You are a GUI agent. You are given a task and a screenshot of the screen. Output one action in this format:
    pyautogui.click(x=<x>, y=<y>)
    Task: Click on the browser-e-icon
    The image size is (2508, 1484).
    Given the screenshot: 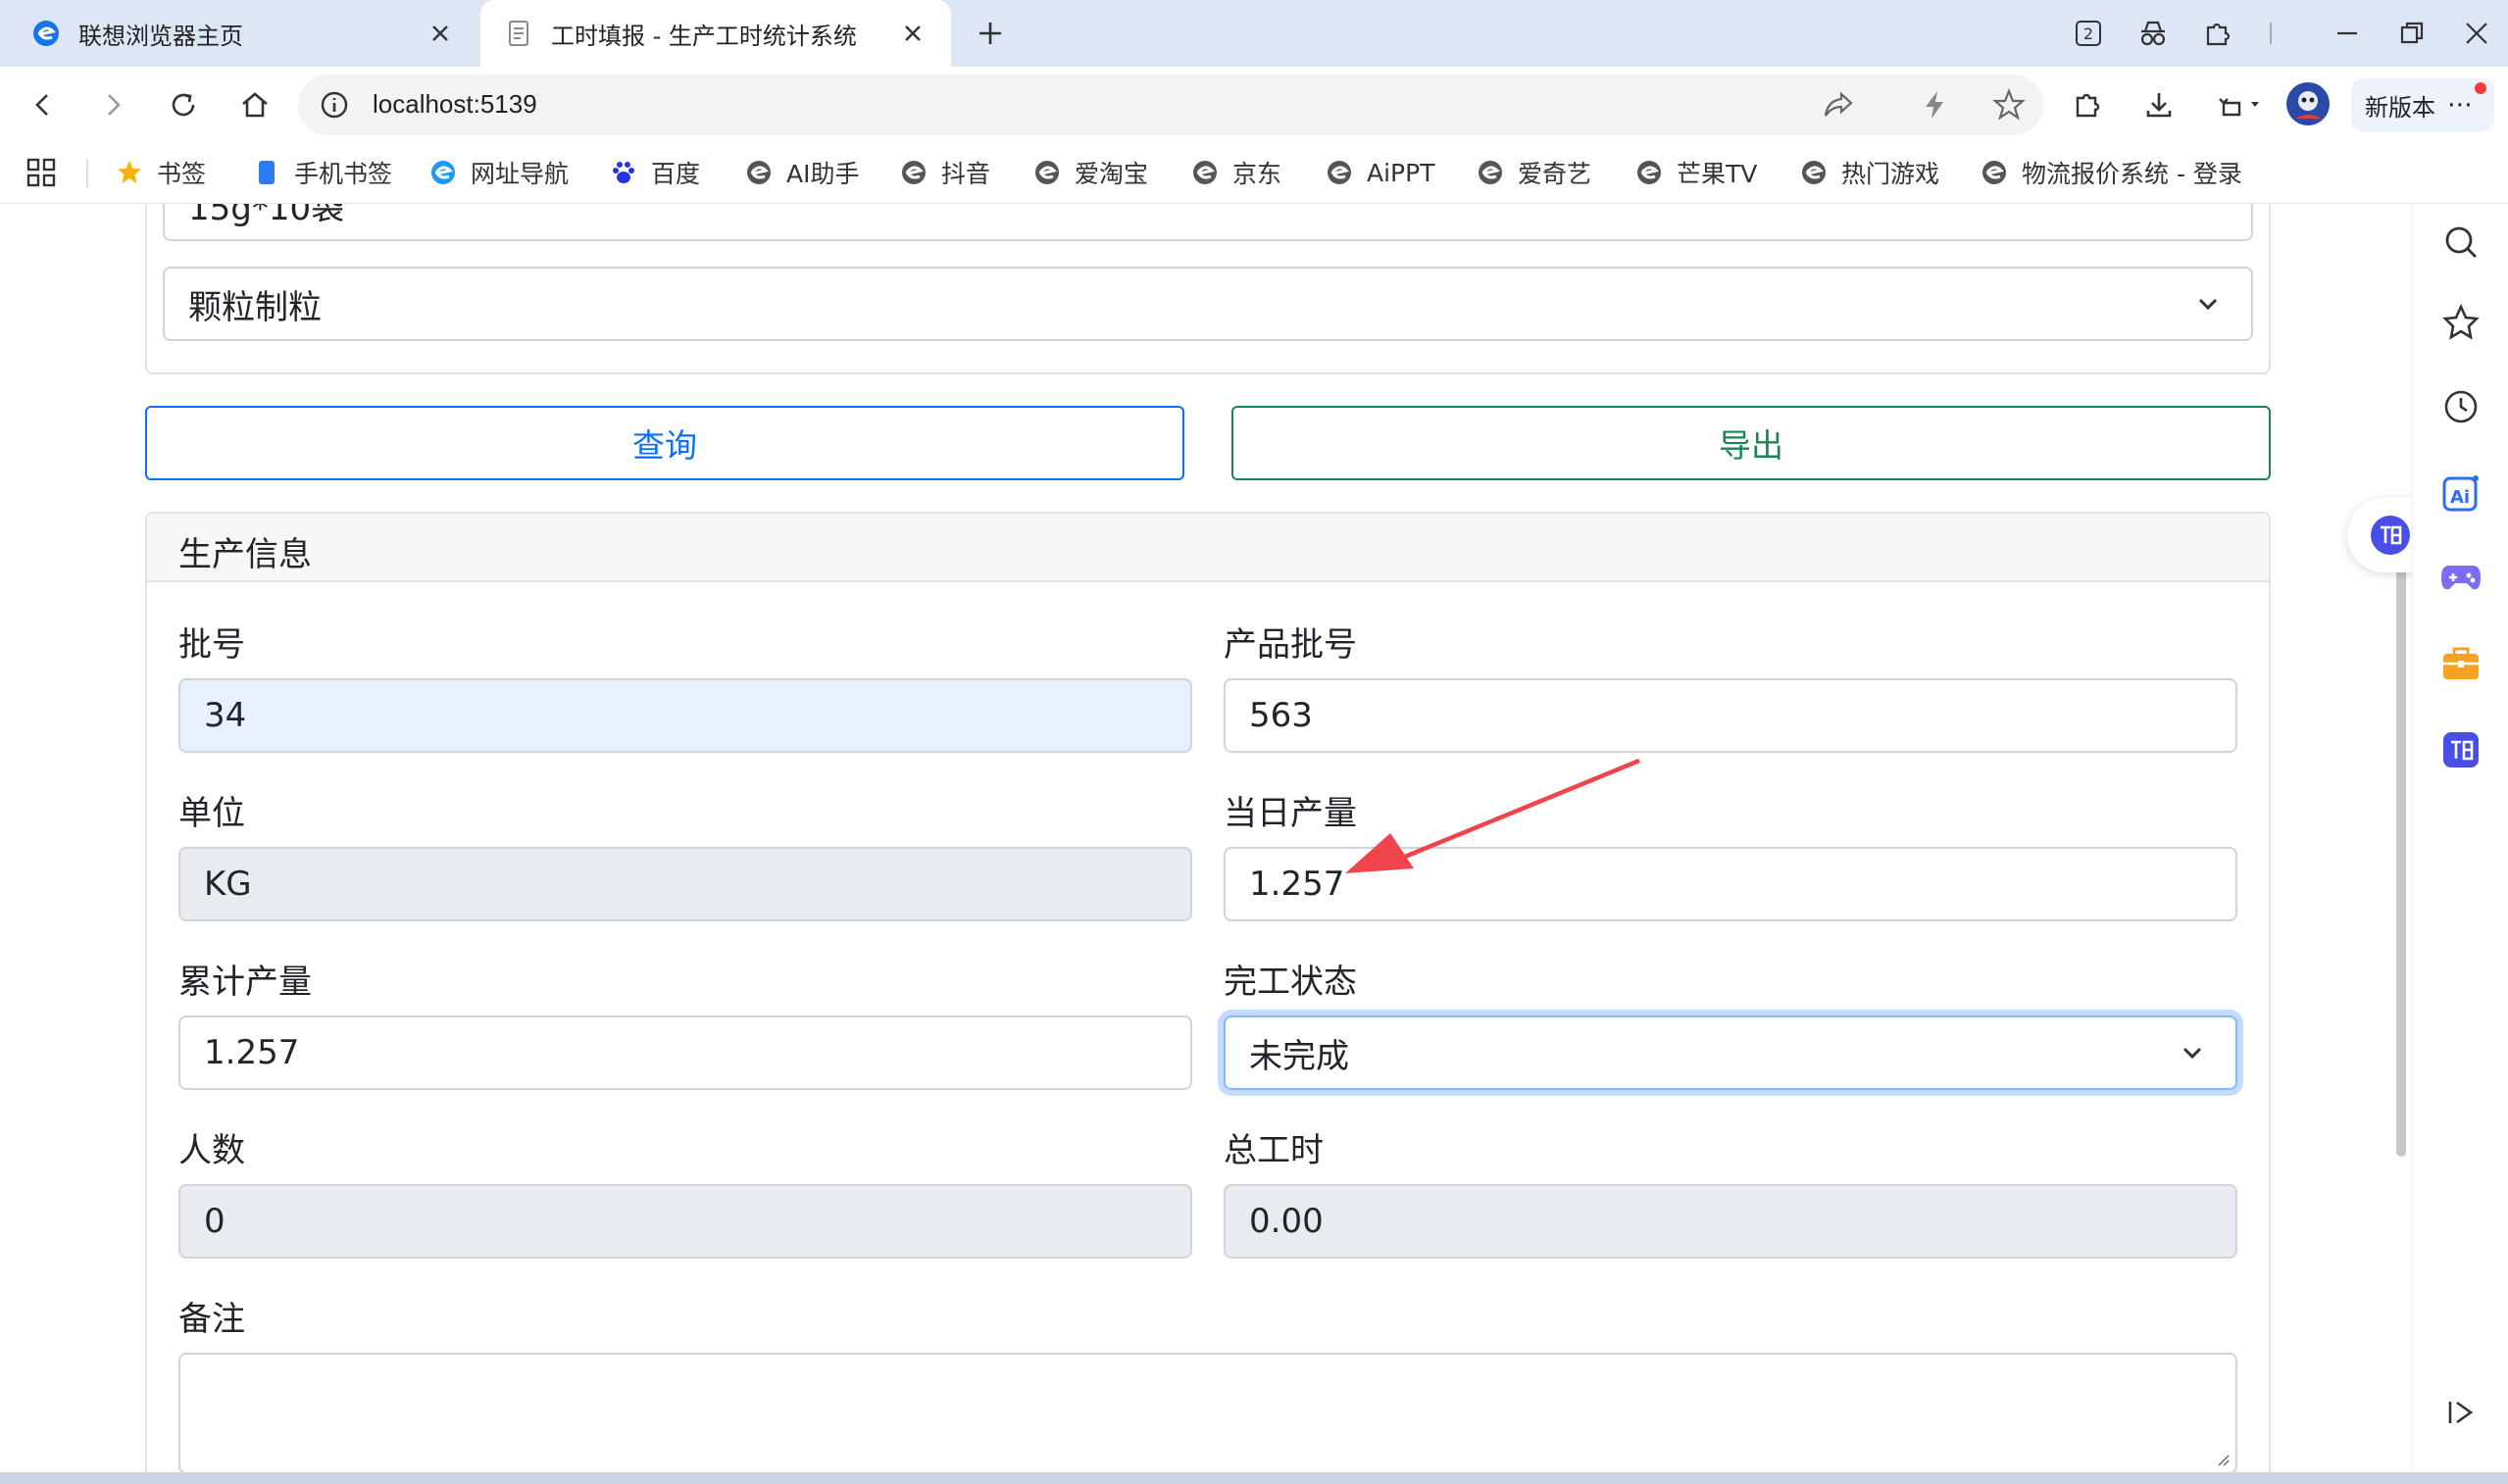 What is the action you would take?
    pyautogui.click(x=443, y=172)
    